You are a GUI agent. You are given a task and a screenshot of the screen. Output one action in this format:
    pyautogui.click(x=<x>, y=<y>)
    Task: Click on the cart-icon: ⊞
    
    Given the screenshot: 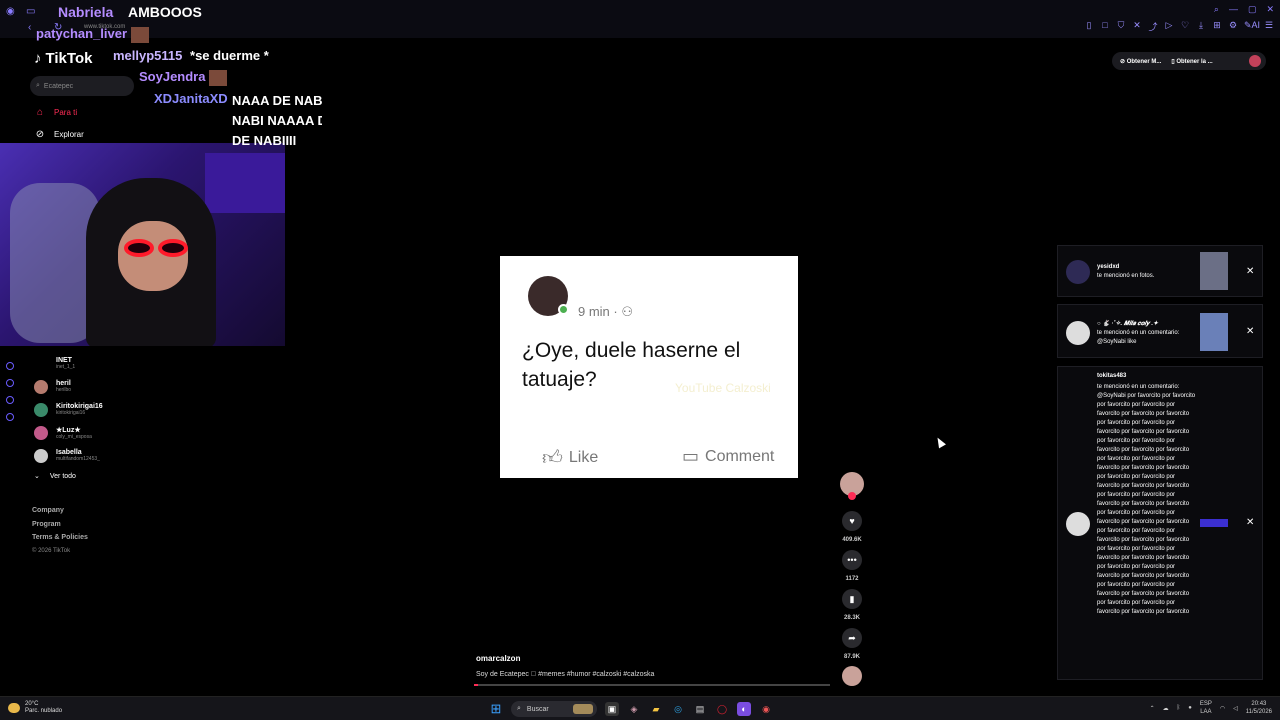 What is the action you would take?
    pyautogui.click(x=1217, y=26)
    